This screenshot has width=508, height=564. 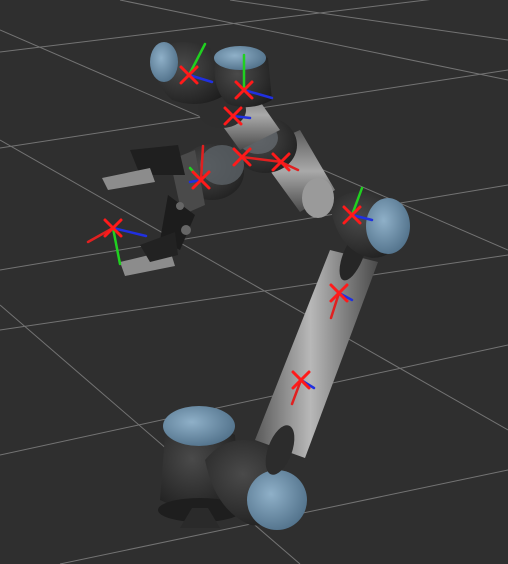 I want to click on elbow-joint, so click(x=370, y=224).